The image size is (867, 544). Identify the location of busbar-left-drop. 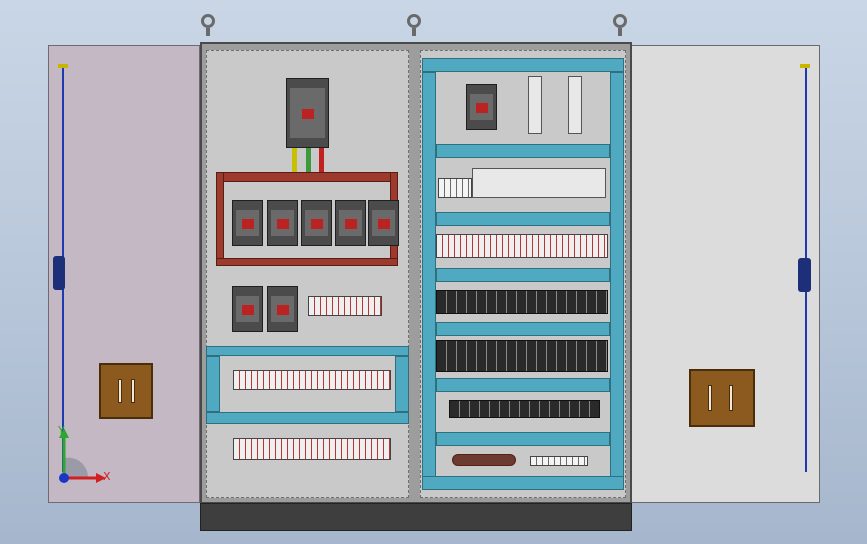
(220, 219).